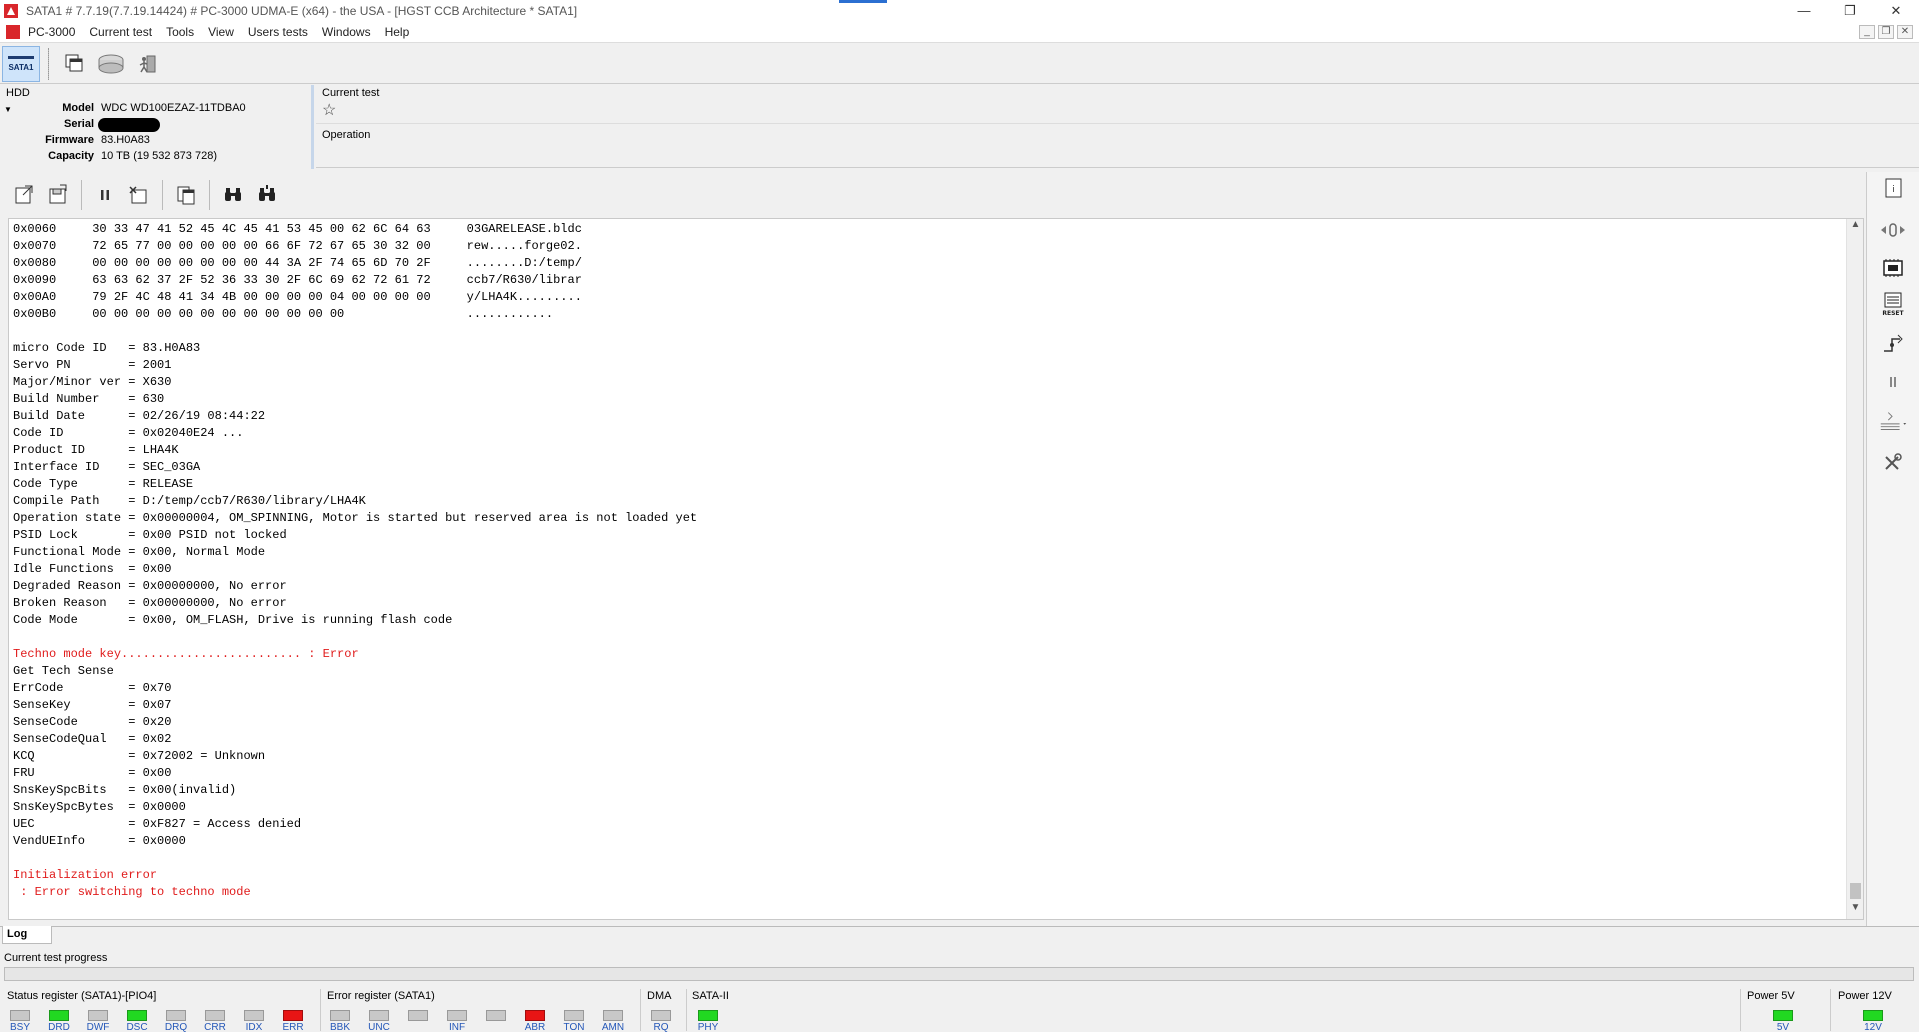 The width and height of the screenshot is (1919, 1032). Describe the element at coordinates (1905, 32) in the screenshot. I see `mdi-close-button: ✕` at that location.